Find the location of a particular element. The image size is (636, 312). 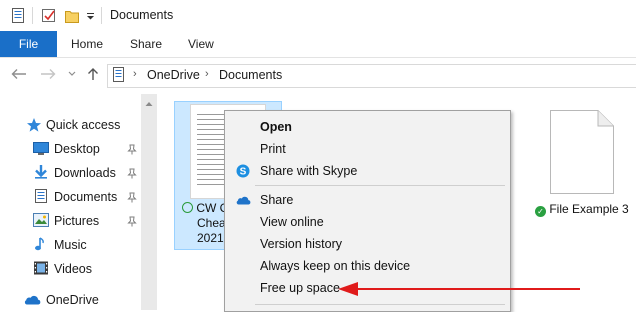

desktop-icon is located at coordinates (41, 148).